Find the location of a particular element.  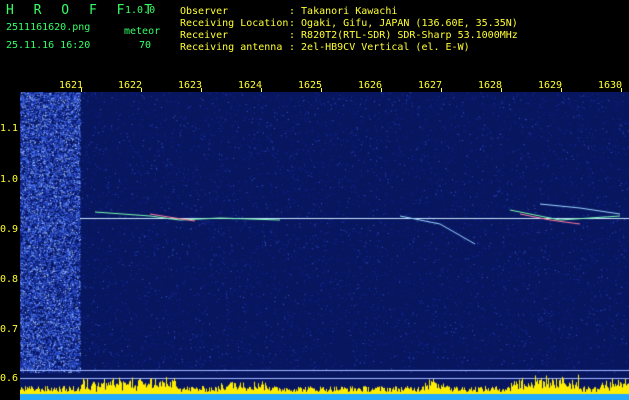

y-tick-label: 1.0 is located at coordinates (9, 179).